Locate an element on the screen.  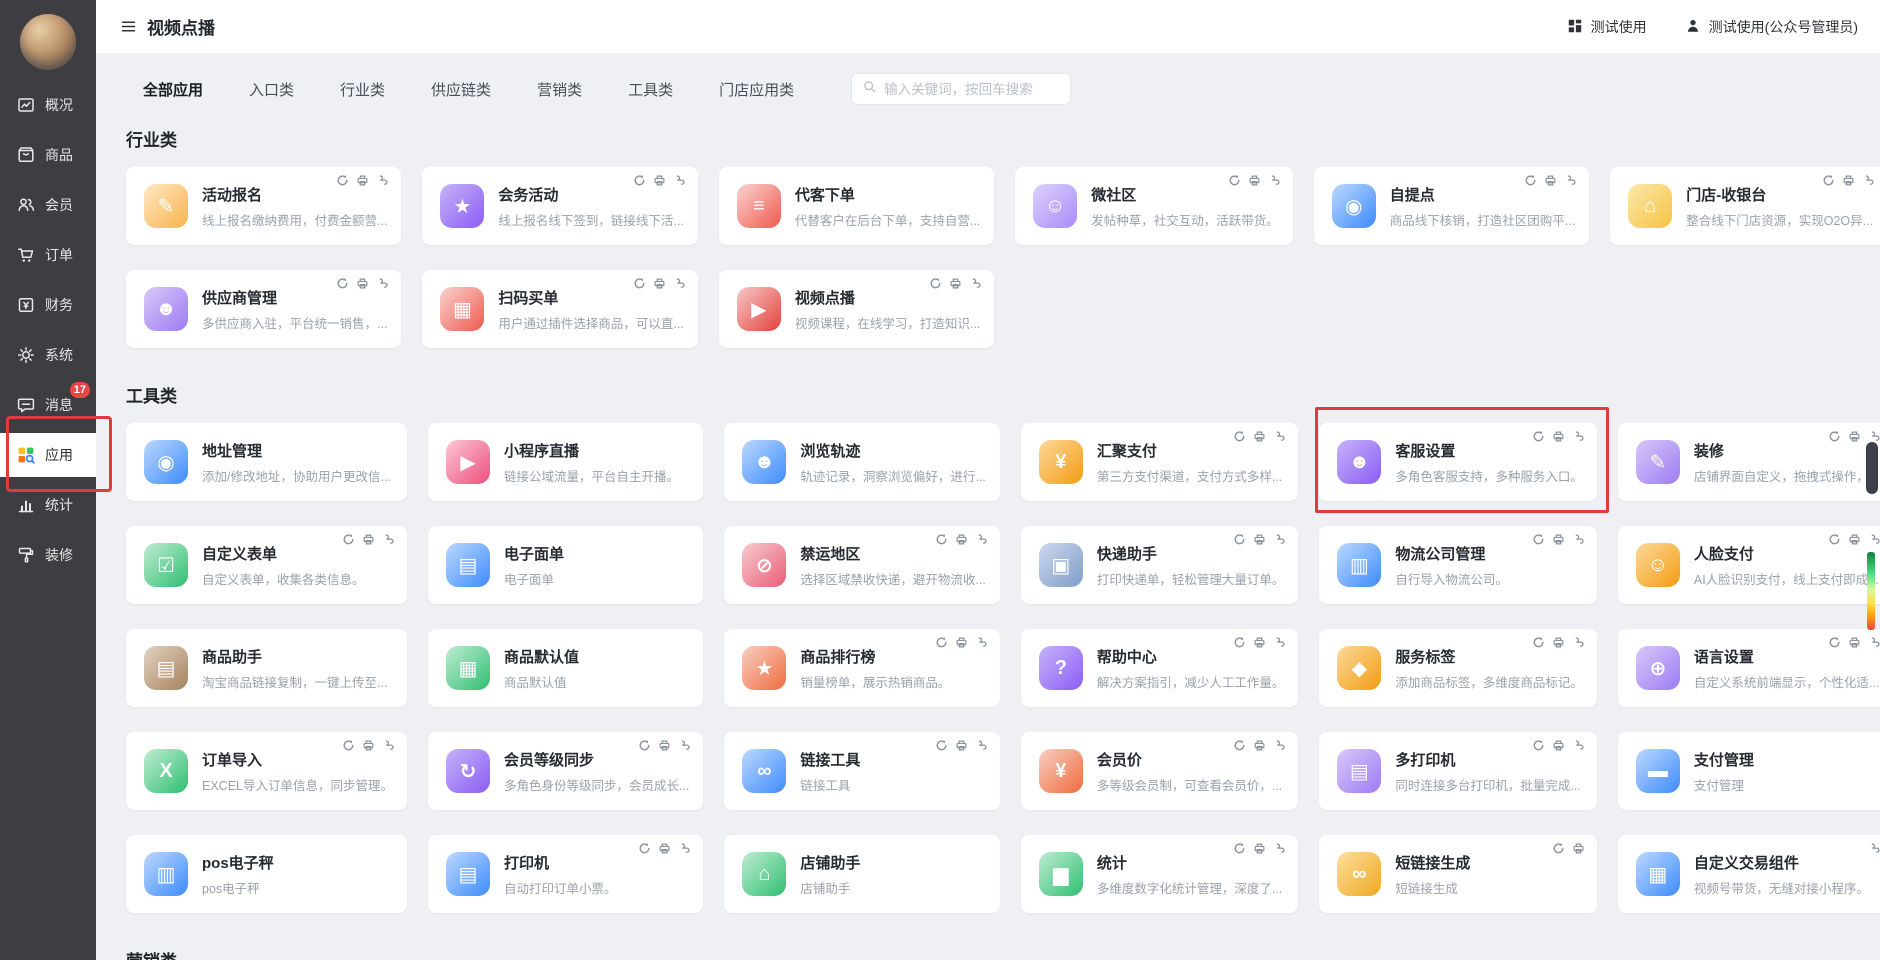
tab-tools: 工具类 is located at coordinates (650, 89).